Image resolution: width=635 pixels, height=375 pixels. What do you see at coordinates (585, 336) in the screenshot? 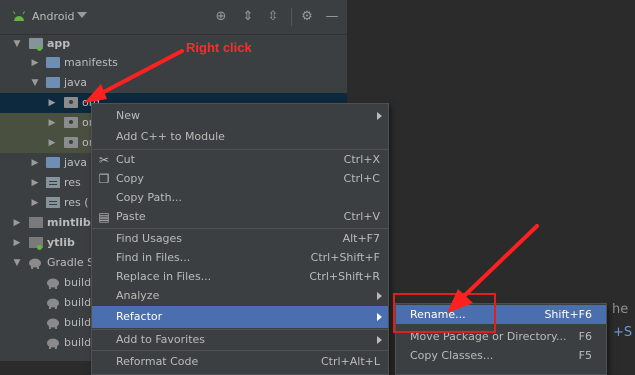
I see `shortcut-label: F6` at bounding box center [585, 336].